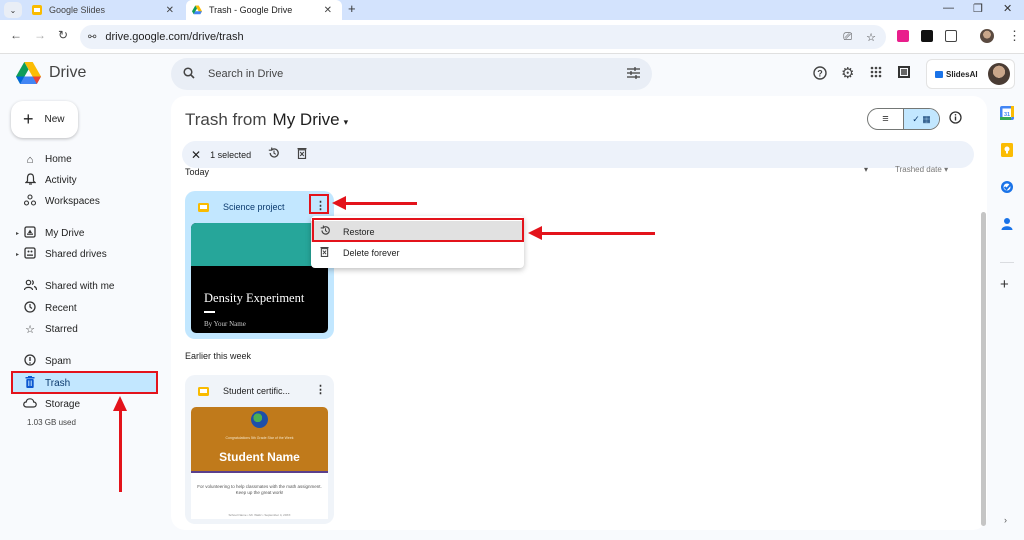 The image size is (1024, 540). Describe the element at coordinates (417, 231) in the screenshot. I see `menu-item-restore: Restore` at that location.